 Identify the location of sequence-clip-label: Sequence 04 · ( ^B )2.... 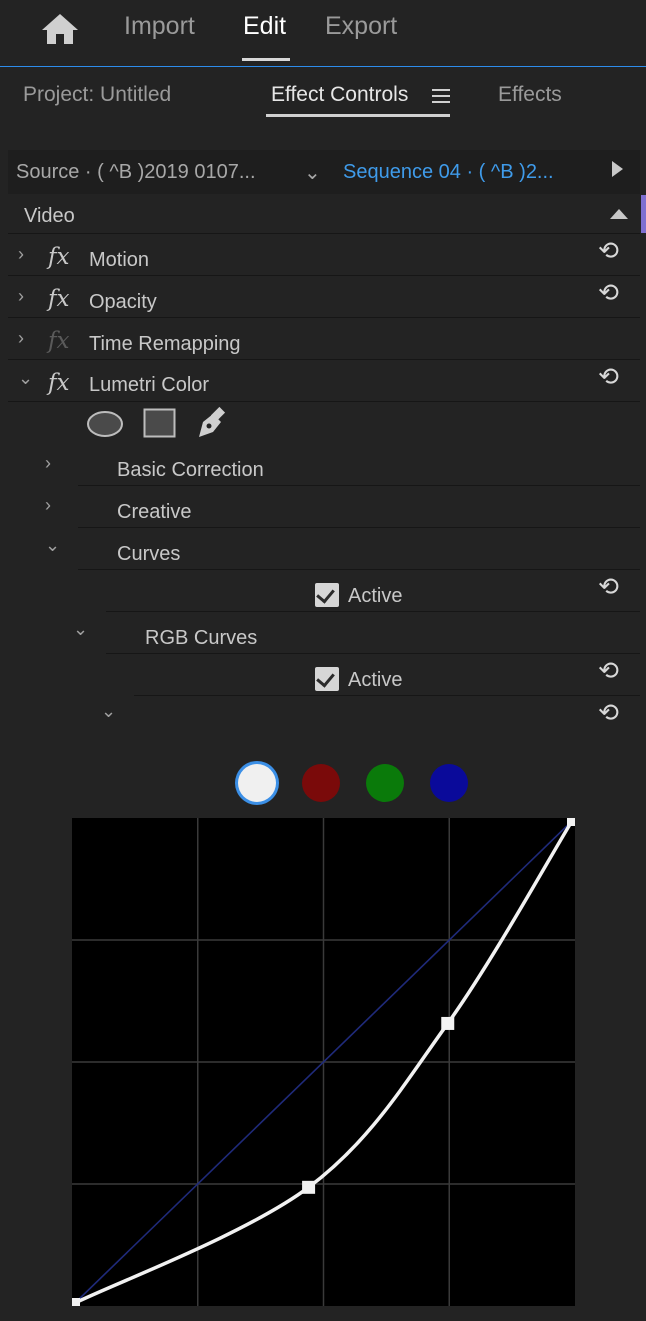
(448, 172).